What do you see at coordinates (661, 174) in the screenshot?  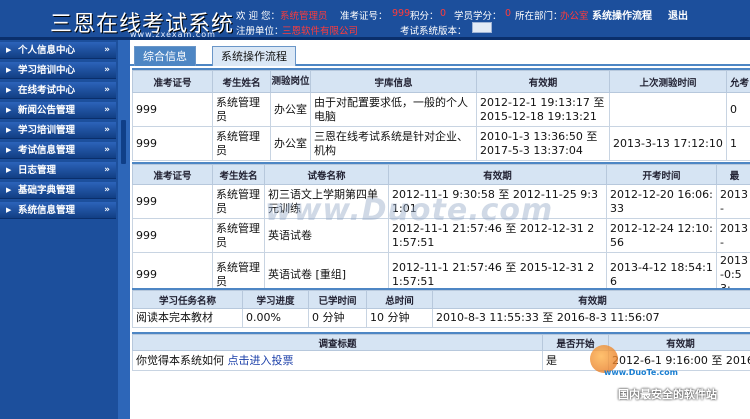 I see `column-header: 开考时间` at bounding box center [661, 174].